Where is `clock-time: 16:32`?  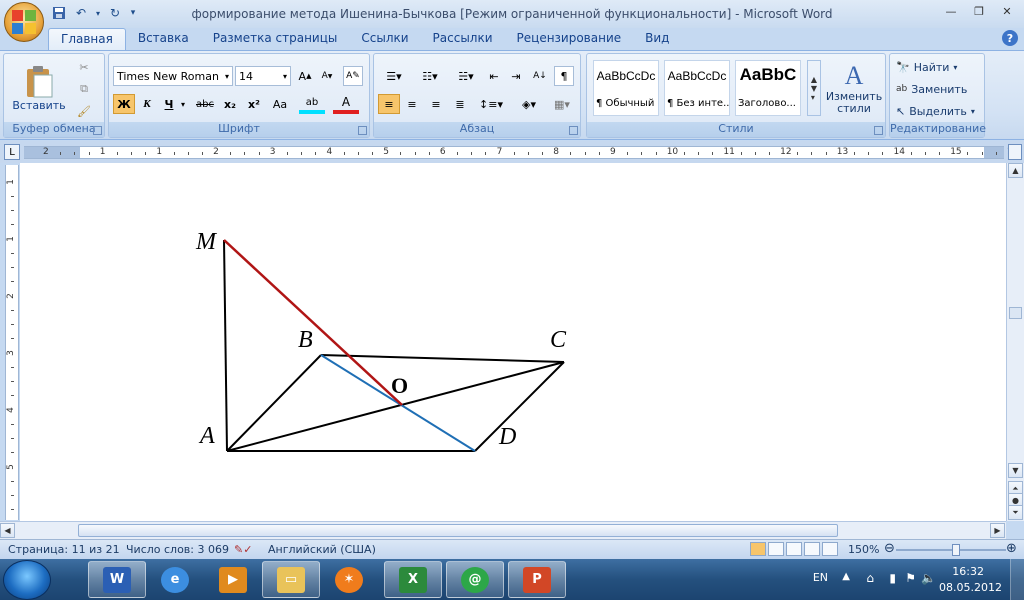
clock-time: 16:32 is located at coordinates (968, 571).